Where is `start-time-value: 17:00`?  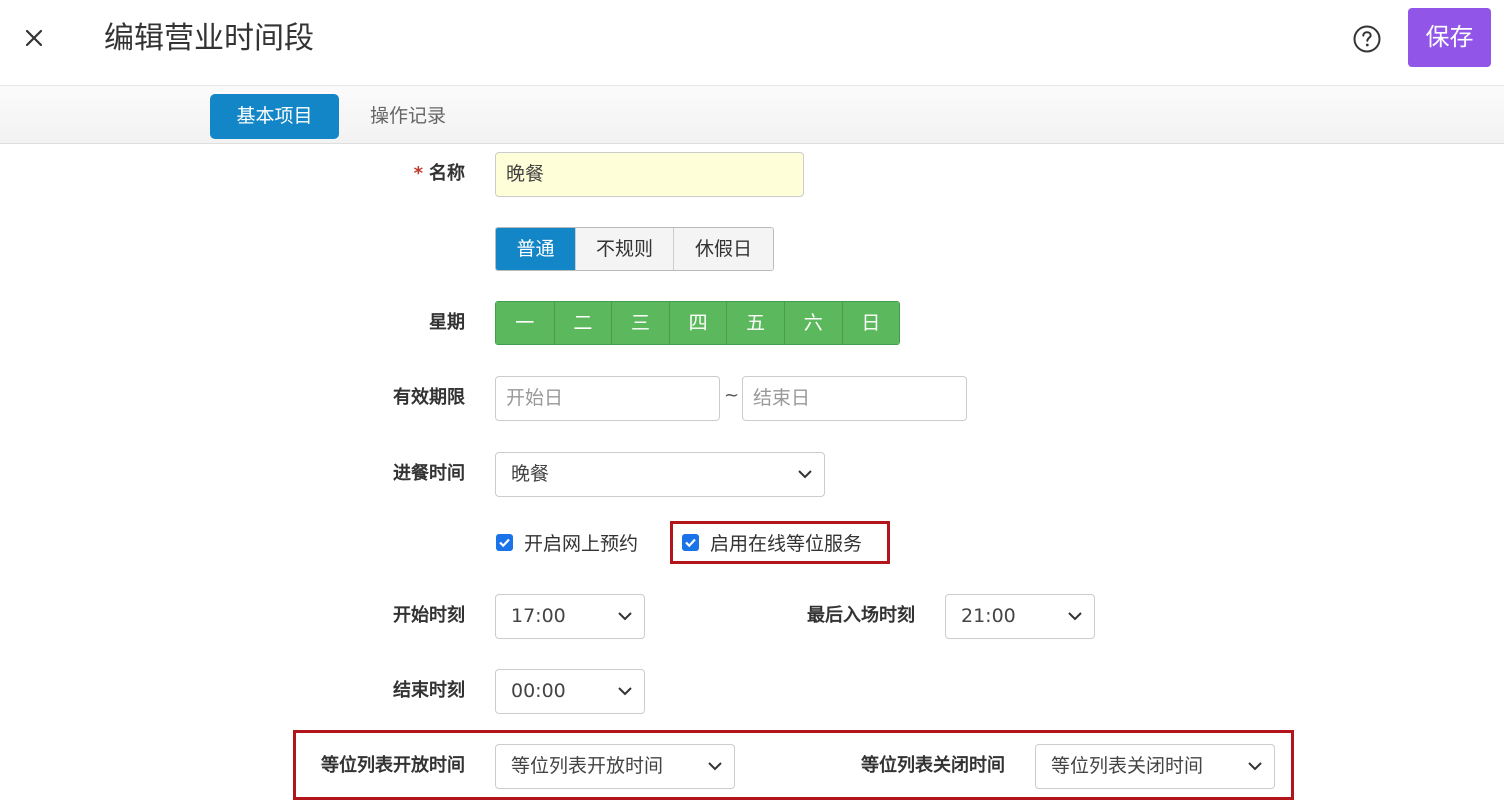 start-time-value: 17:00 is located at coordinates (538, 616).